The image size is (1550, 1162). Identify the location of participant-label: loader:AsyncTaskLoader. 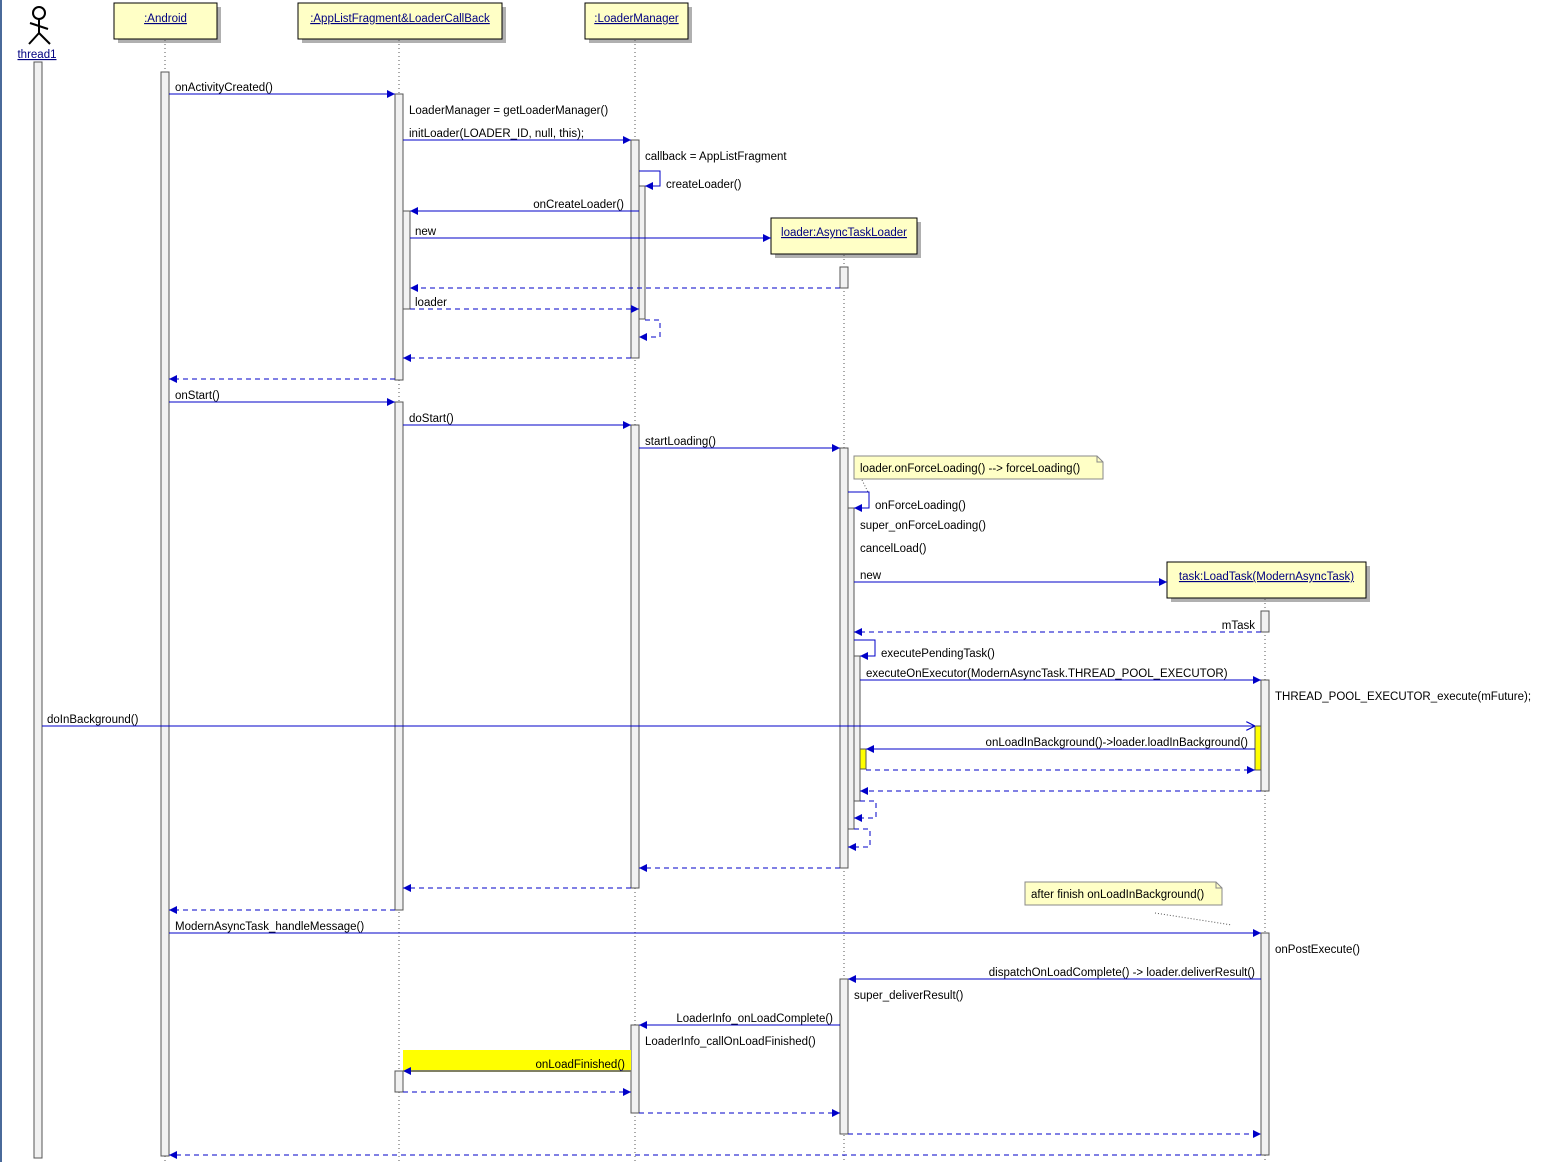
(844, 233).